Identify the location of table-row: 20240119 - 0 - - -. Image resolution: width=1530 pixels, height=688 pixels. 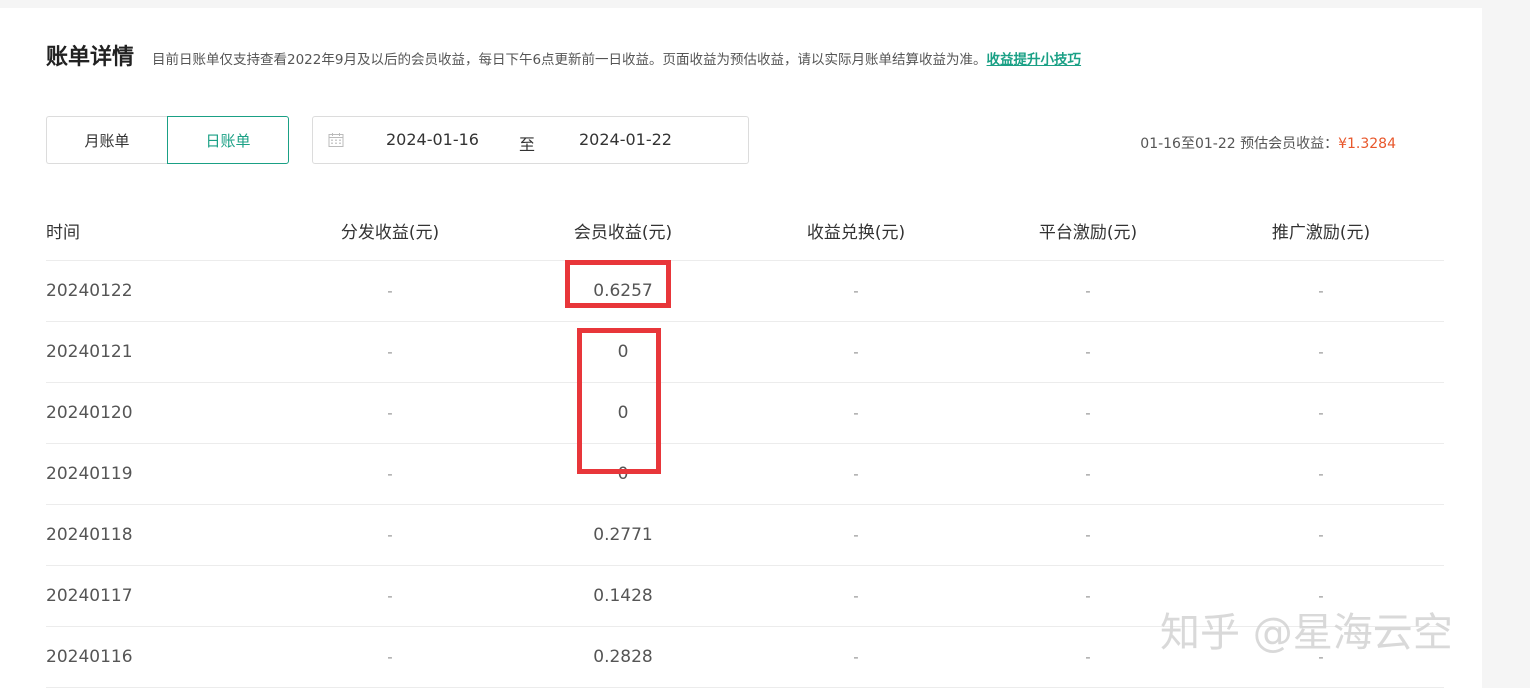
(745, 474).